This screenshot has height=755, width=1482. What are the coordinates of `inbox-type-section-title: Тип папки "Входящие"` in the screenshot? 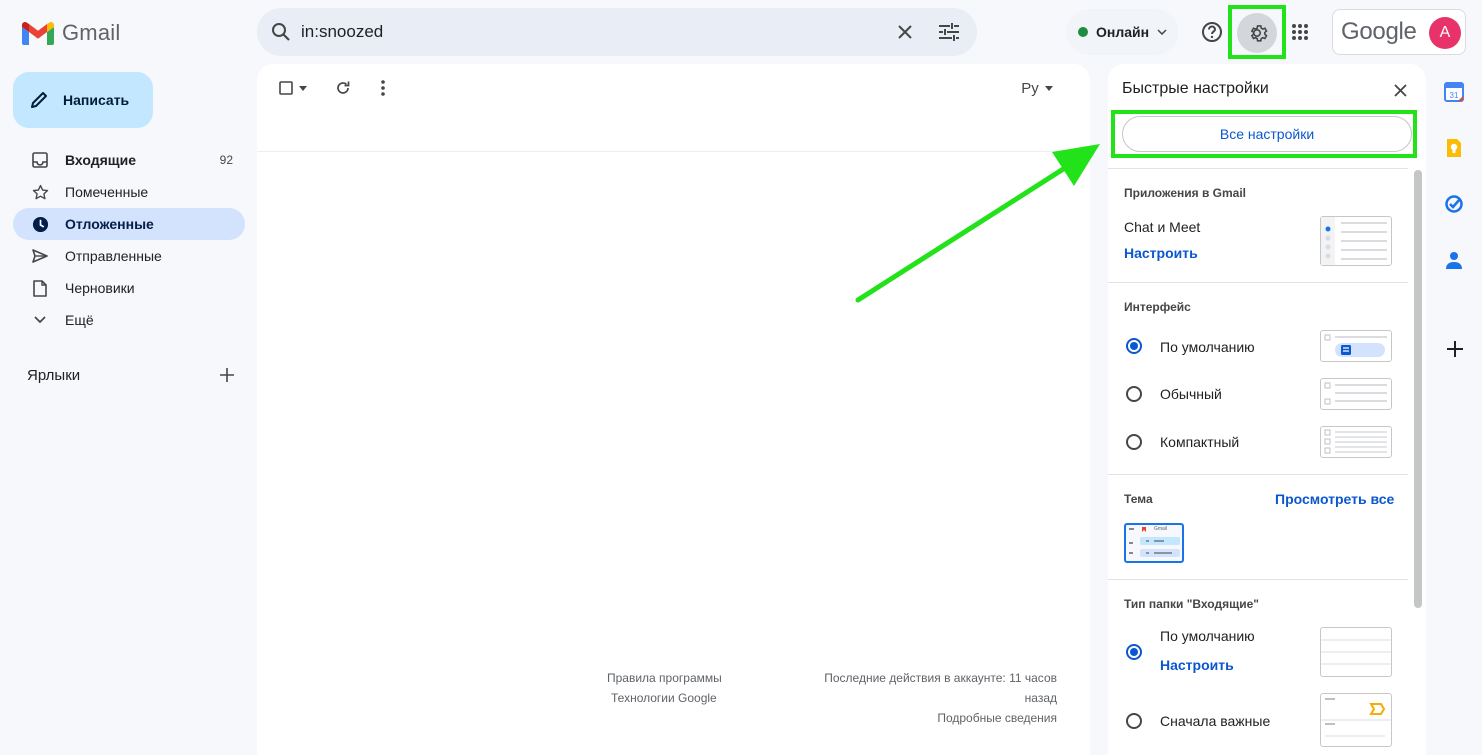 It's located at (1191, 604).